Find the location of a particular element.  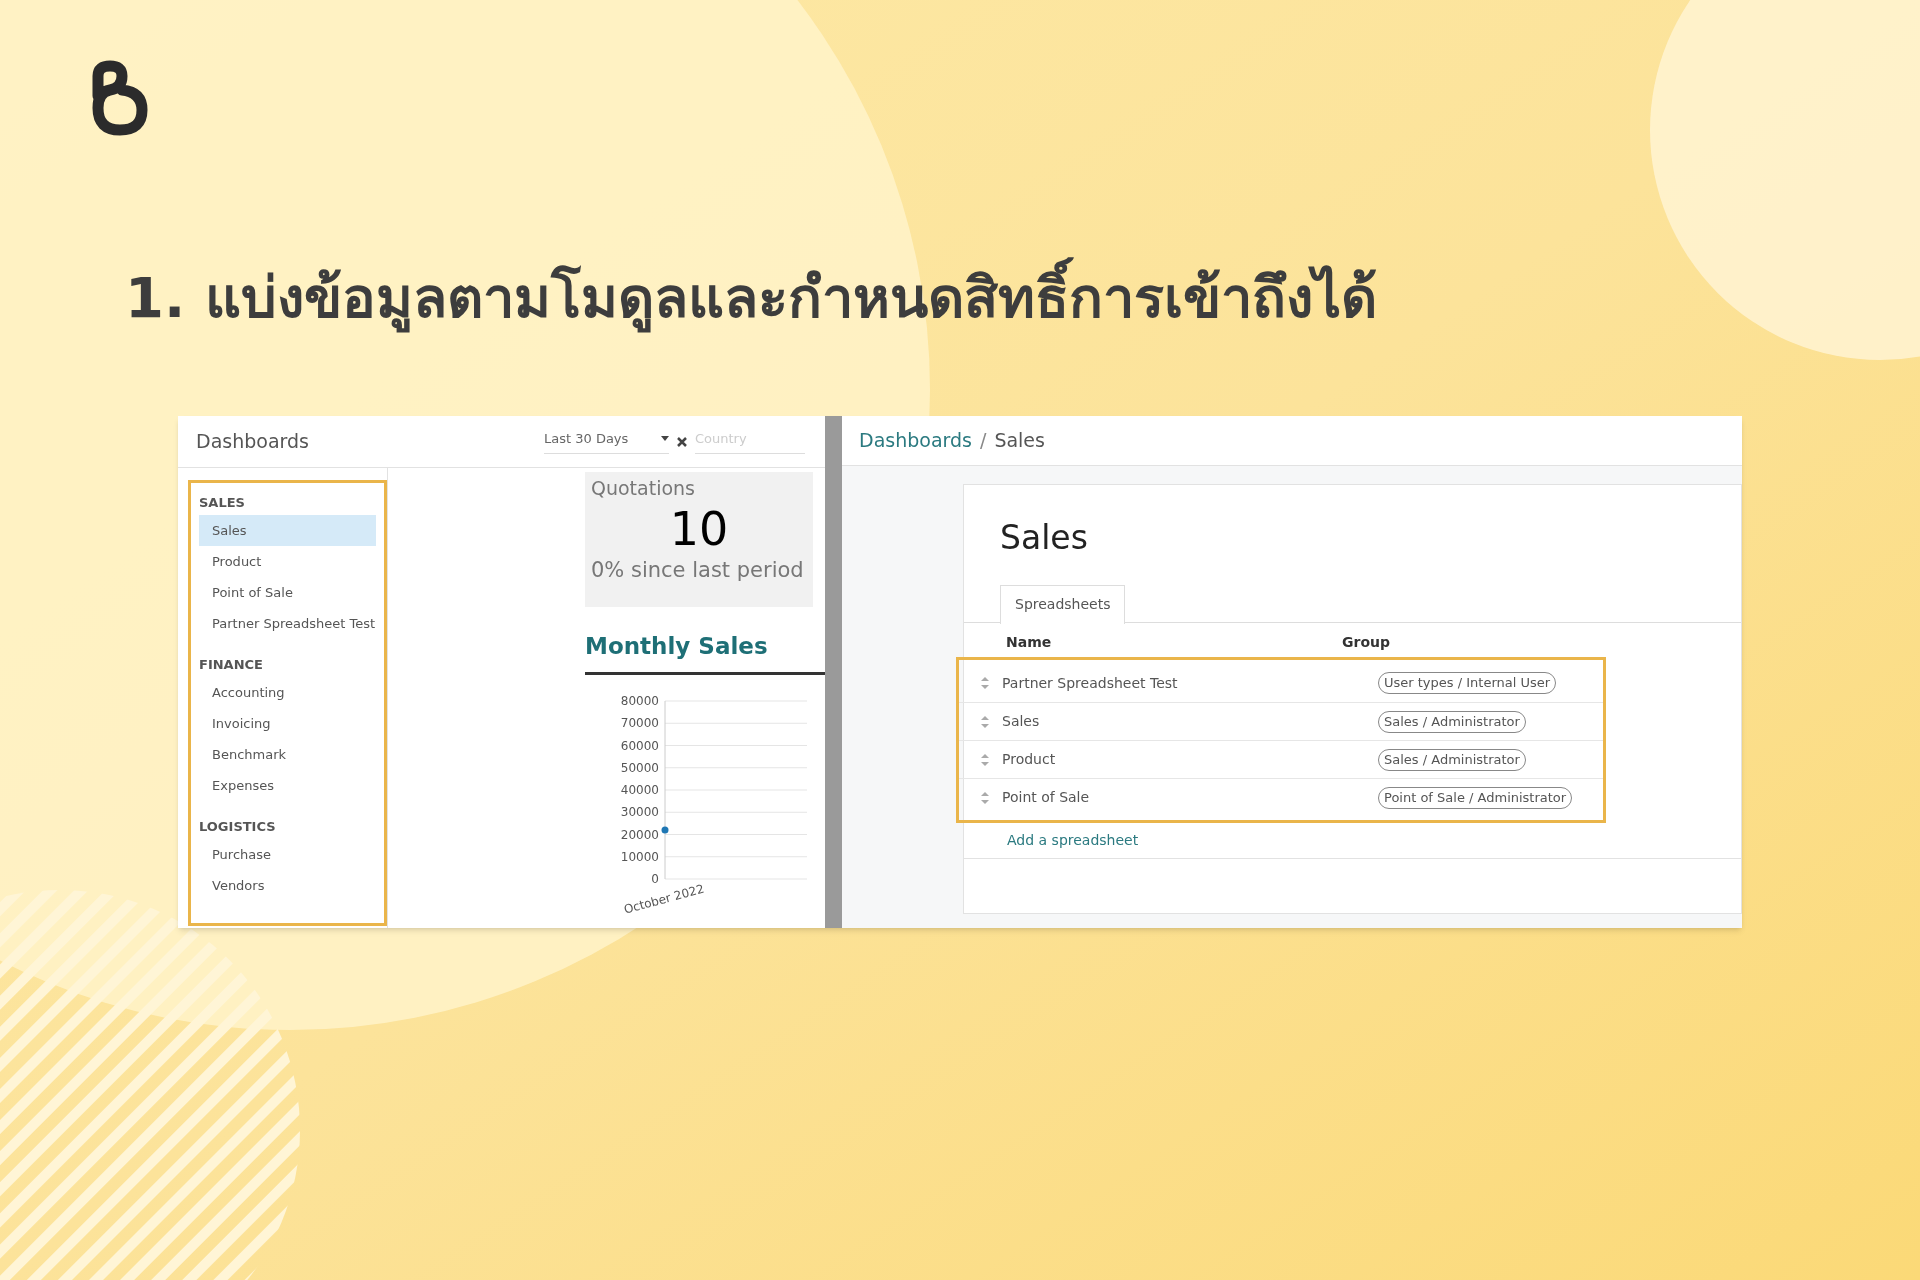

kpi-change: 0% since last period is located at coordinates (698, 570).